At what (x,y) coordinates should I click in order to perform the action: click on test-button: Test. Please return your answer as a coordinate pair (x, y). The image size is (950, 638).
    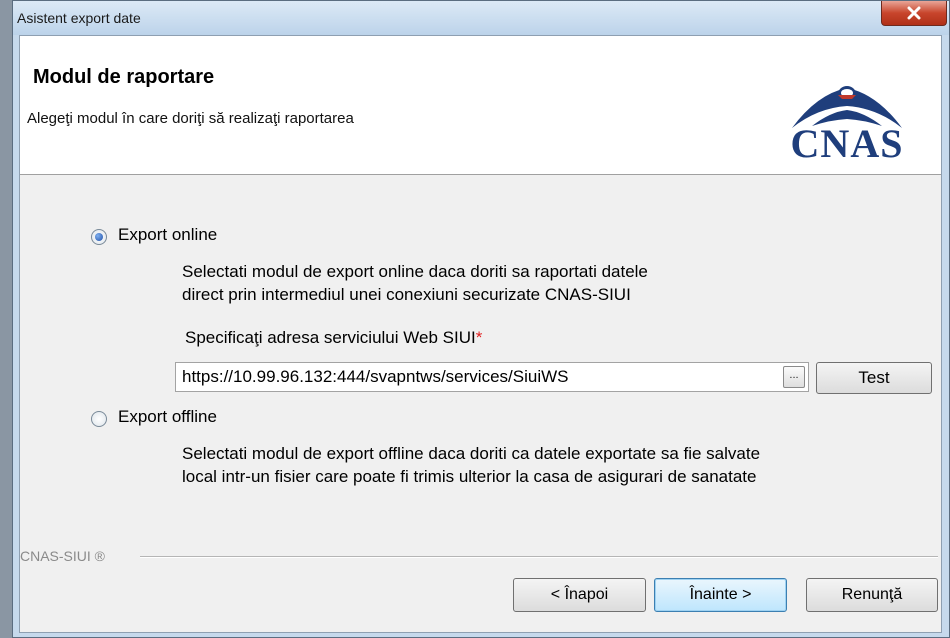
    Looking at the image, I should click on (874, 378).